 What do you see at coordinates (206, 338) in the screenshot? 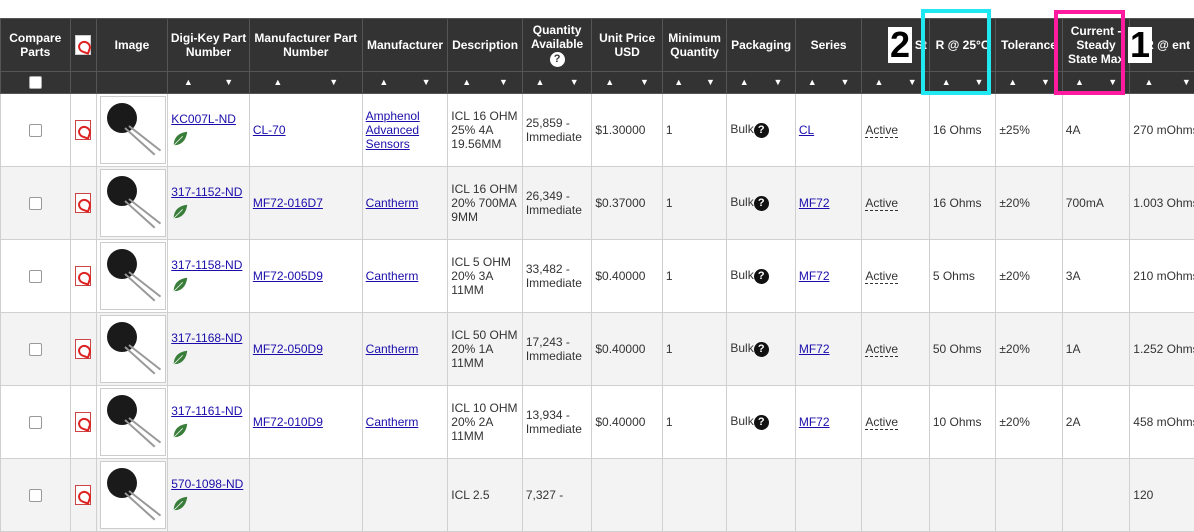
I see `digikey-part-link: 317-1168-ND` at bounding box center [206, 338].